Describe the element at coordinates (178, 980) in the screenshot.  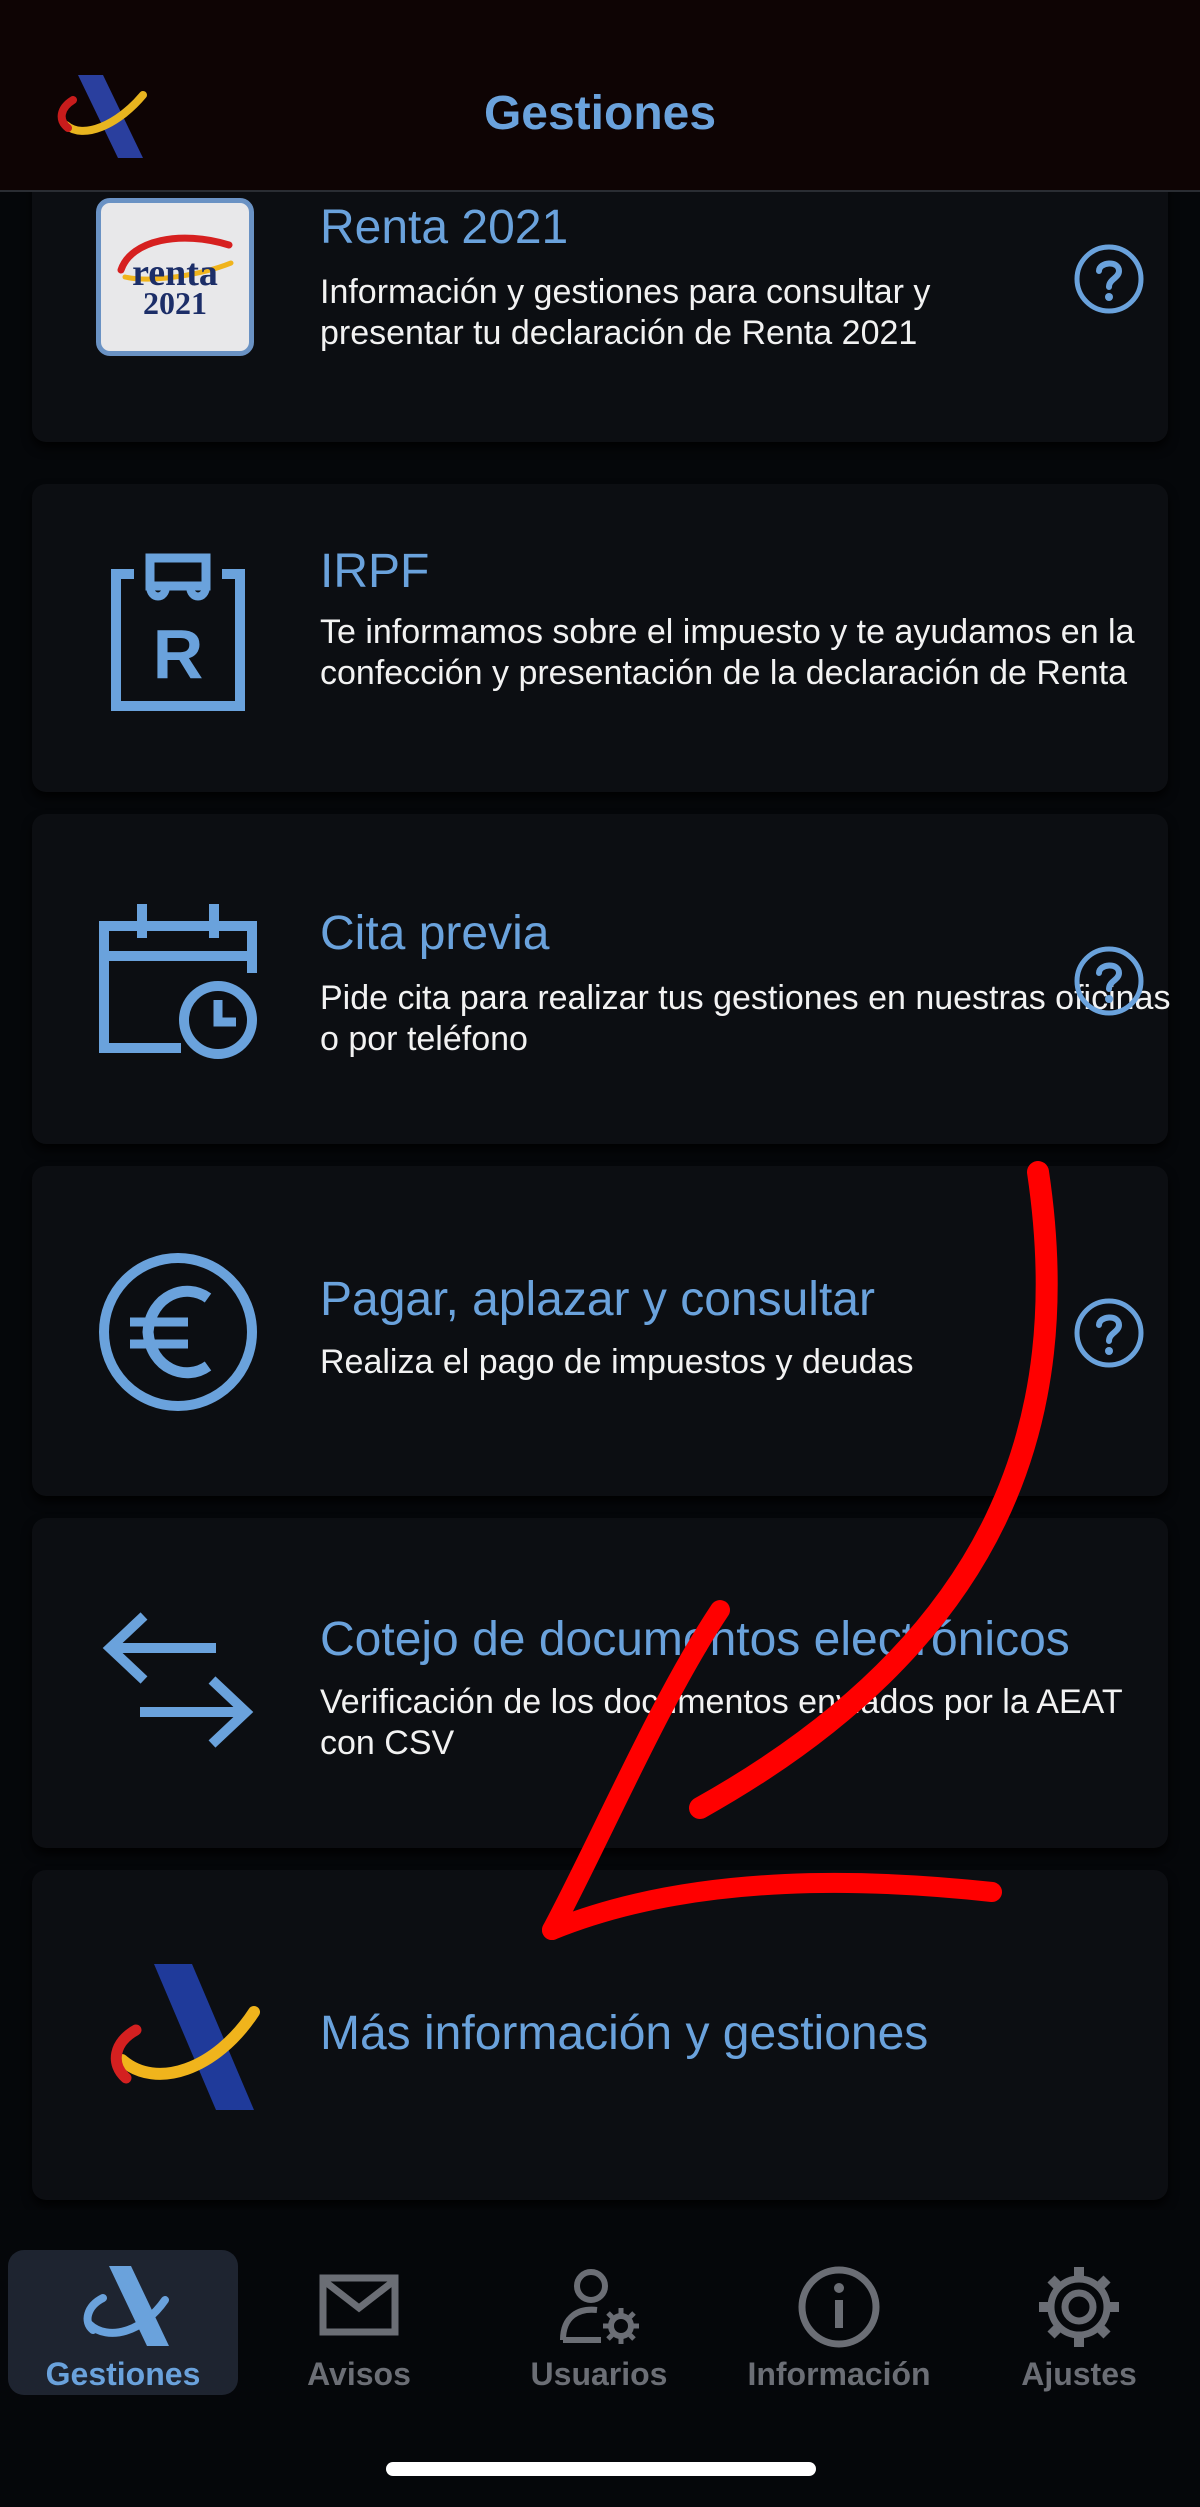
I see `calendar-clock-icon` at that location.